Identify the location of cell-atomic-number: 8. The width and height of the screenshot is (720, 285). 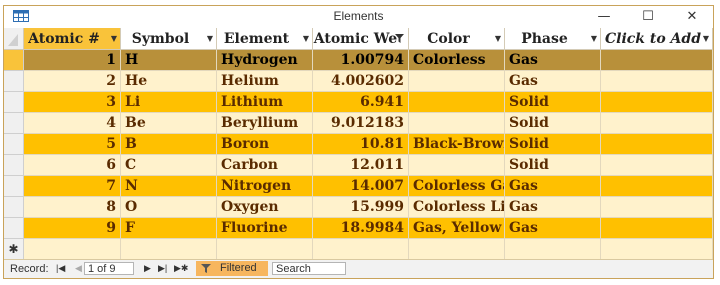
(72, 207).